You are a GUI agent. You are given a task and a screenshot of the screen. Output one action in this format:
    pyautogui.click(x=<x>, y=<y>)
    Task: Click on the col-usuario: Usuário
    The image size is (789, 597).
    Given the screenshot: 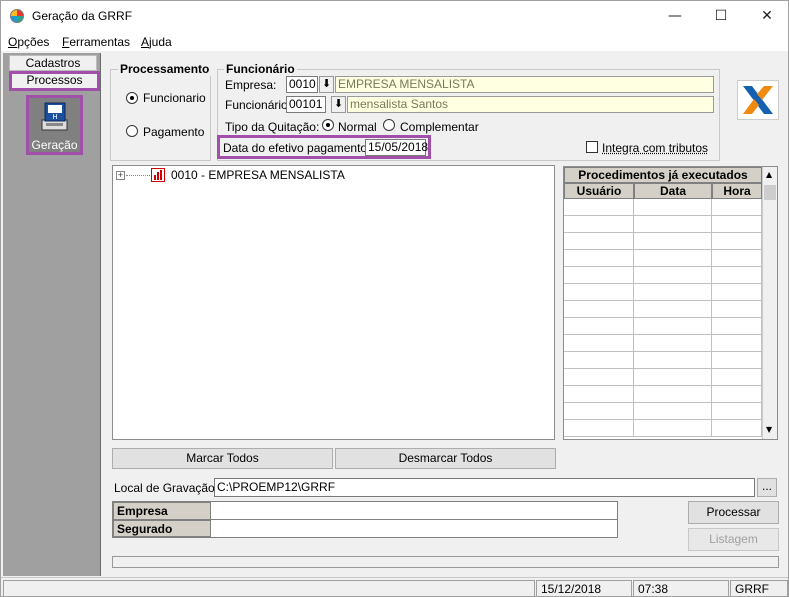 What is the action you would take?
    pyautogui.click(x=599, y=191)
    